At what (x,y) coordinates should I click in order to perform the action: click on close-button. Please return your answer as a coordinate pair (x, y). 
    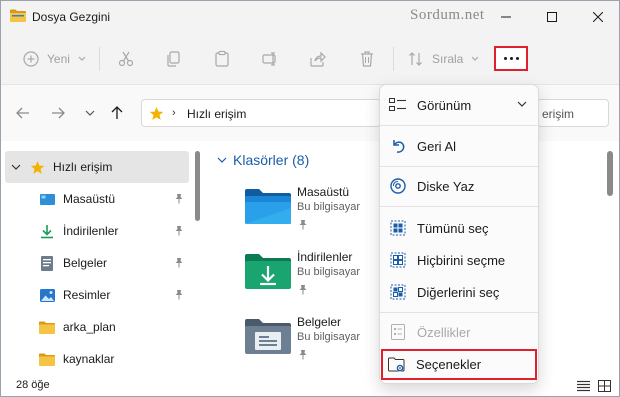
    Looking at the image, I should click on (597, 17).